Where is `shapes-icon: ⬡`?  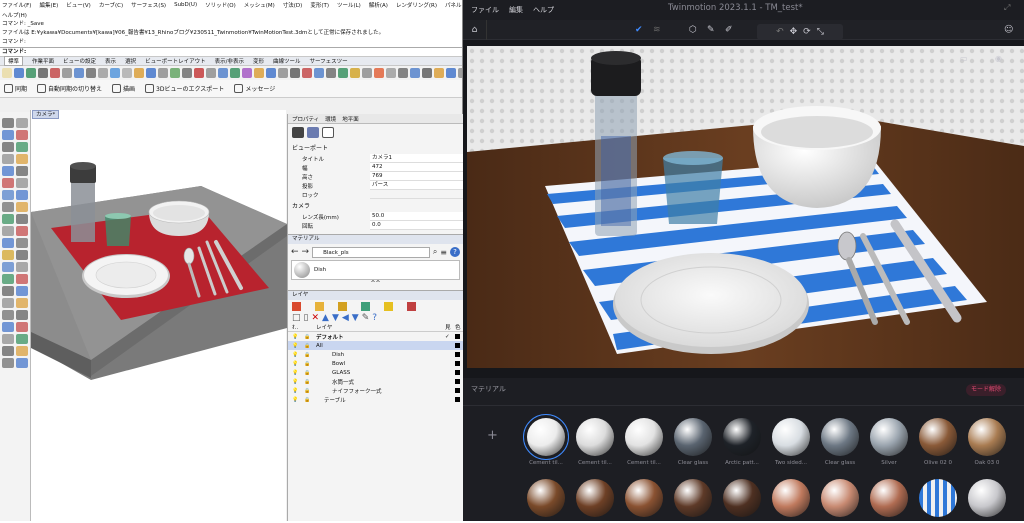
shapes-icon: ⬡ is located at coordinates (693, 30).